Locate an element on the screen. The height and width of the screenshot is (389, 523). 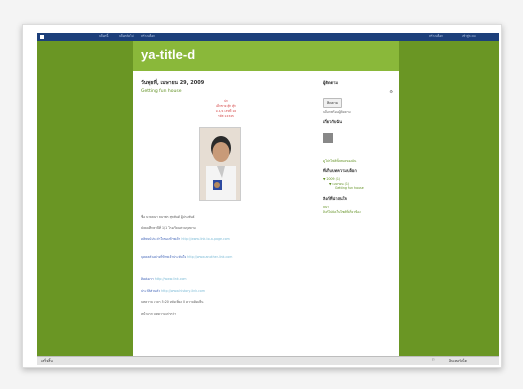
status-bar: เสร็จสิ้น ⚐ อินเทอร์เน็ต is located at coordinates (268, 360).